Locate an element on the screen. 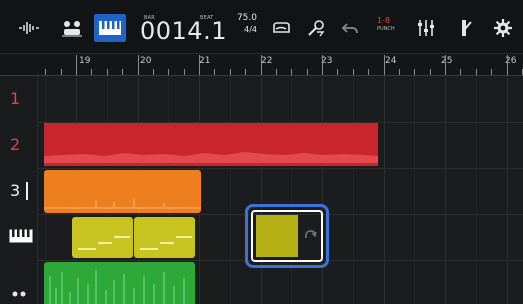  effects-button is located at coordinates (316, 28).